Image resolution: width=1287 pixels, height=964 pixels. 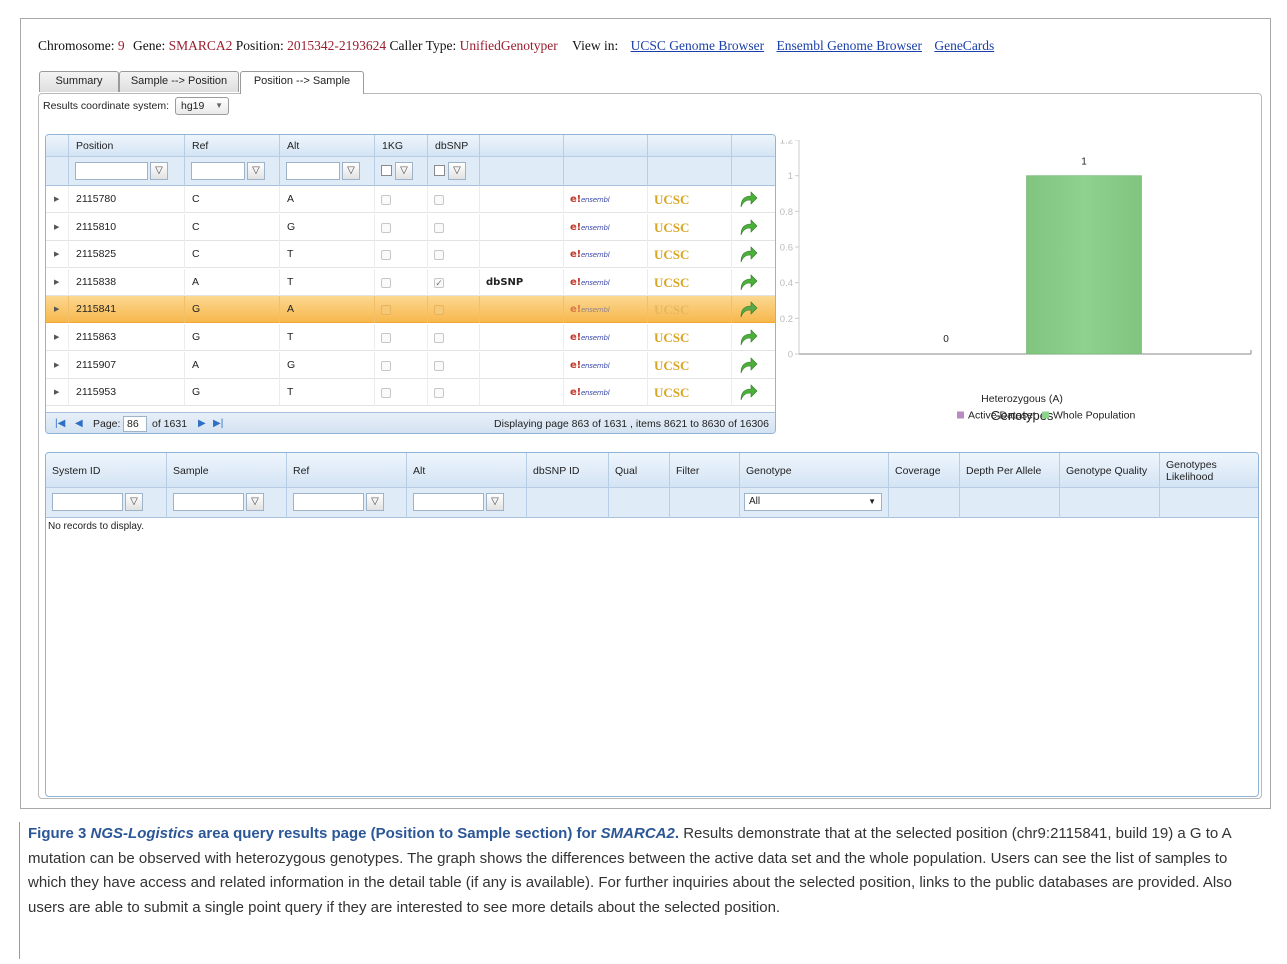 What do you see at coordinates (1009, 470) in the screenshot?
I see `column-header-depth-per-allele: Depth Per Allele` at bounding box center [1009, 470].